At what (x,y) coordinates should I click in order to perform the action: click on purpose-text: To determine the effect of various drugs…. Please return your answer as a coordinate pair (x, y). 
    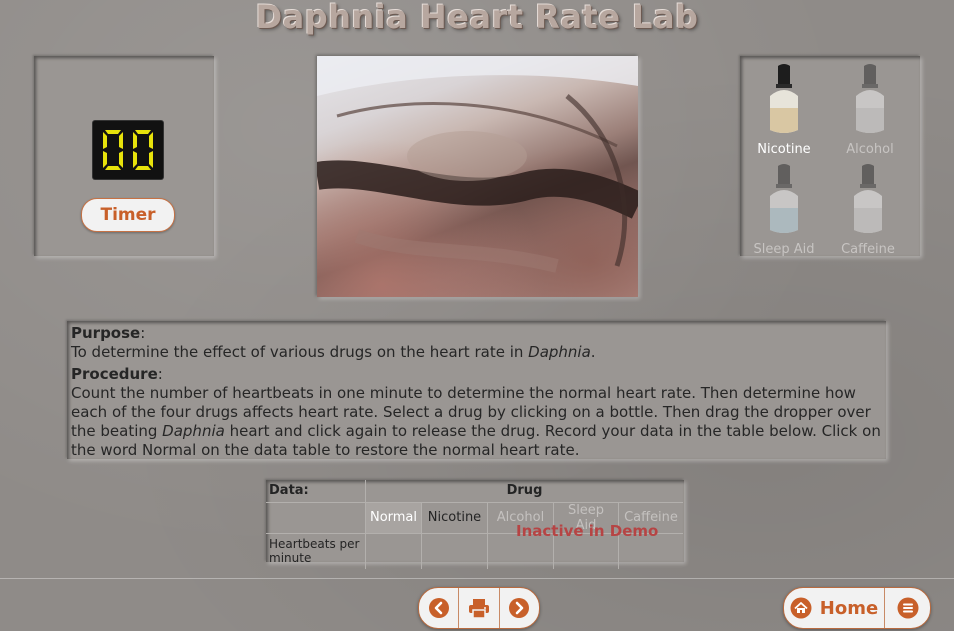
    Looking at the image, I should click on (333, 352).